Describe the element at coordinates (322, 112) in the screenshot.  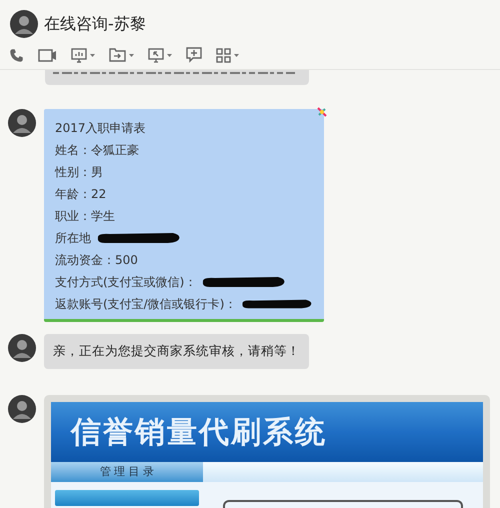
I see `pin-icon` at that location.